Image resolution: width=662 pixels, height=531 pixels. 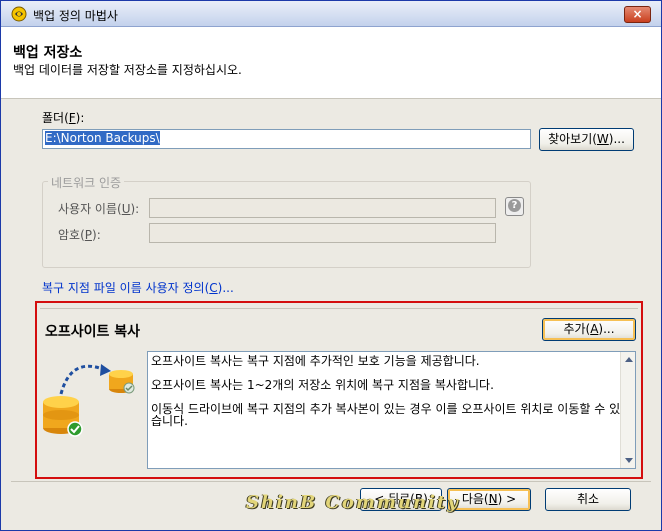 What do you see at coordinates (602, 139) in the screenshot?
I see `browse-key: W` at bounding box center [602, 139].